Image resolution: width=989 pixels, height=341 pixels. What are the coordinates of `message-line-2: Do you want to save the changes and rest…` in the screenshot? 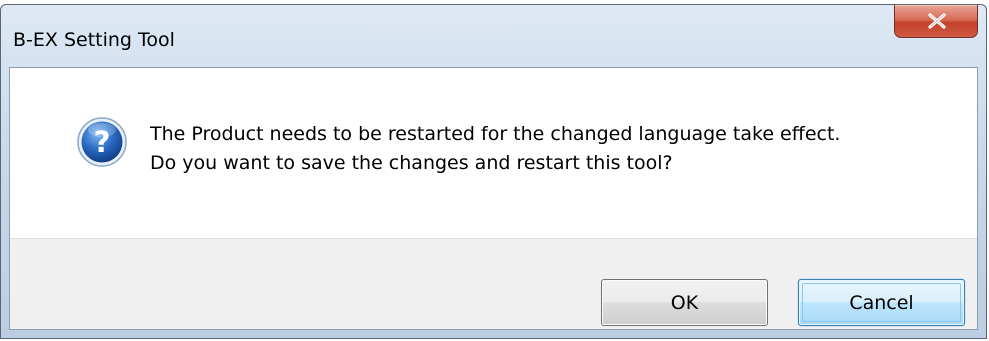 It's located at (411, 163).